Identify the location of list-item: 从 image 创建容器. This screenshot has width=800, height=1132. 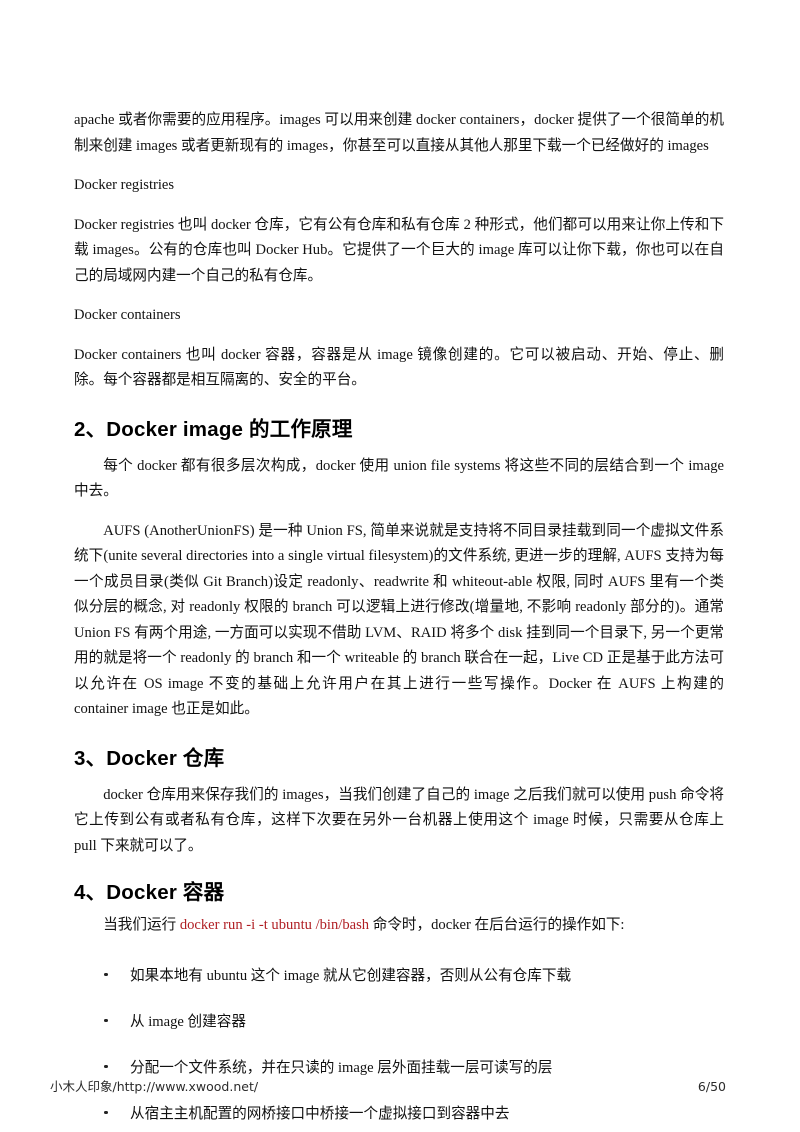
(399, 1022).